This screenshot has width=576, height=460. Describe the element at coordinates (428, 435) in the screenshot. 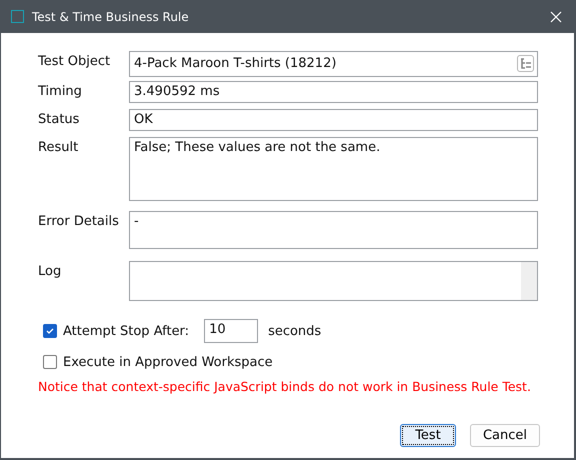

I see `test-button: Test` at that location.